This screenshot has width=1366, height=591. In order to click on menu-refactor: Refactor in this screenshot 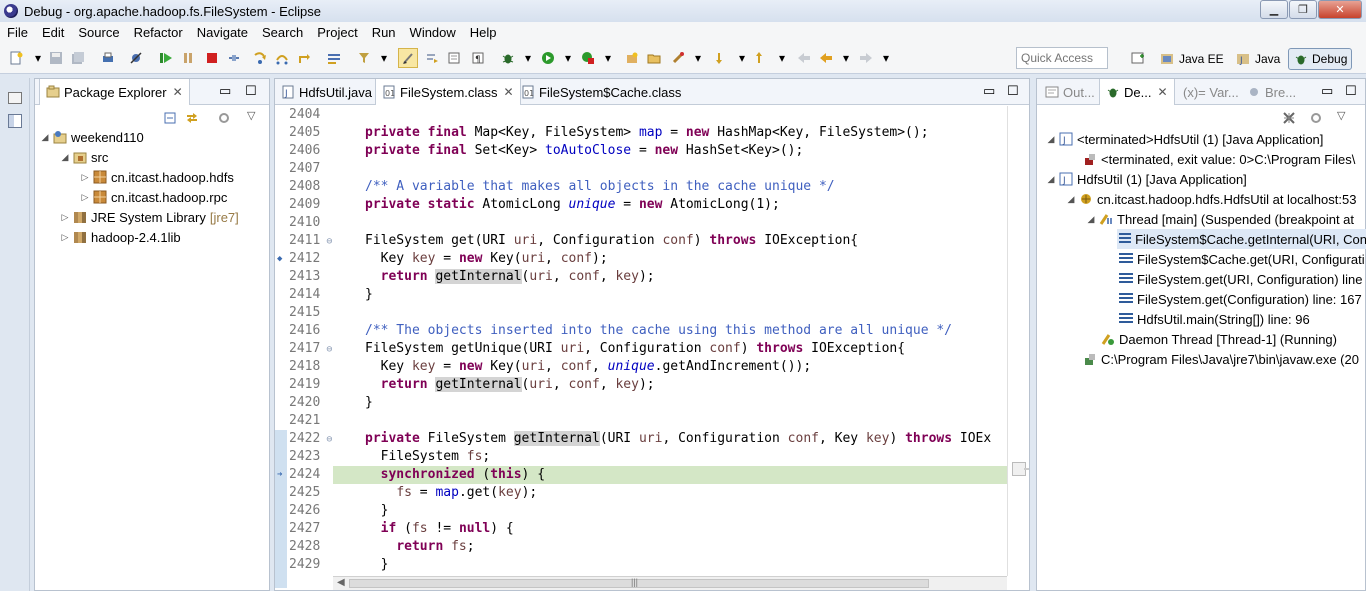, I will do `click(158, 32)`.